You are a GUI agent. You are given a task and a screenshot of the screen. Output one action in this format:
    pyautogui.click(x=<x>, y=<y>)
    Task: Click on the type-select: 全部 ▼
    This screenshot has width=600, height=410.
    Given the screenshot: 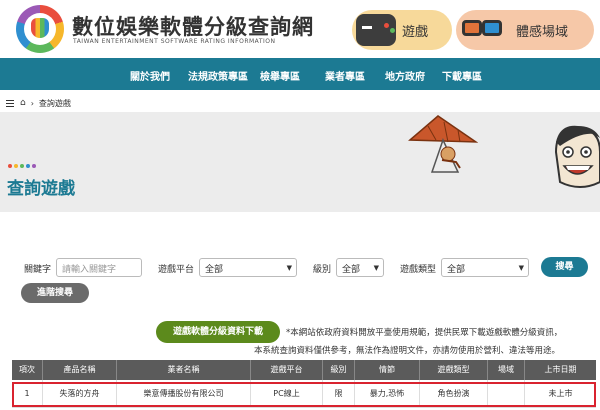 What is the action you would take?
    pyautogui.click(x=485, y=267)
    